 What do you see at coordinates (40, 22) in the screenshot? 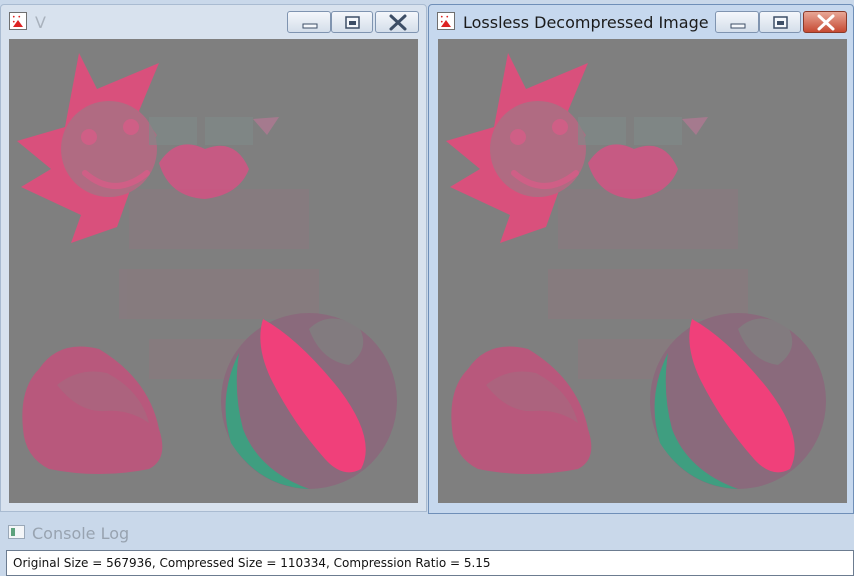
I see `window-title: V` at bounding box center [40, 22].